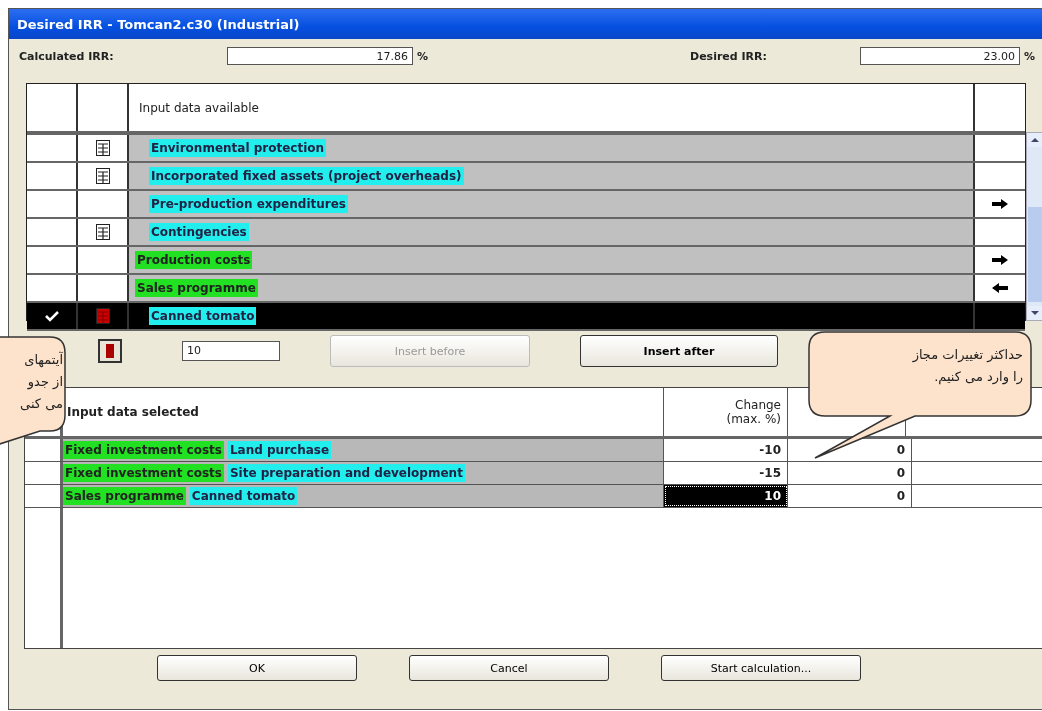  I want to click on column-header: Input data available, so click(199, 107).